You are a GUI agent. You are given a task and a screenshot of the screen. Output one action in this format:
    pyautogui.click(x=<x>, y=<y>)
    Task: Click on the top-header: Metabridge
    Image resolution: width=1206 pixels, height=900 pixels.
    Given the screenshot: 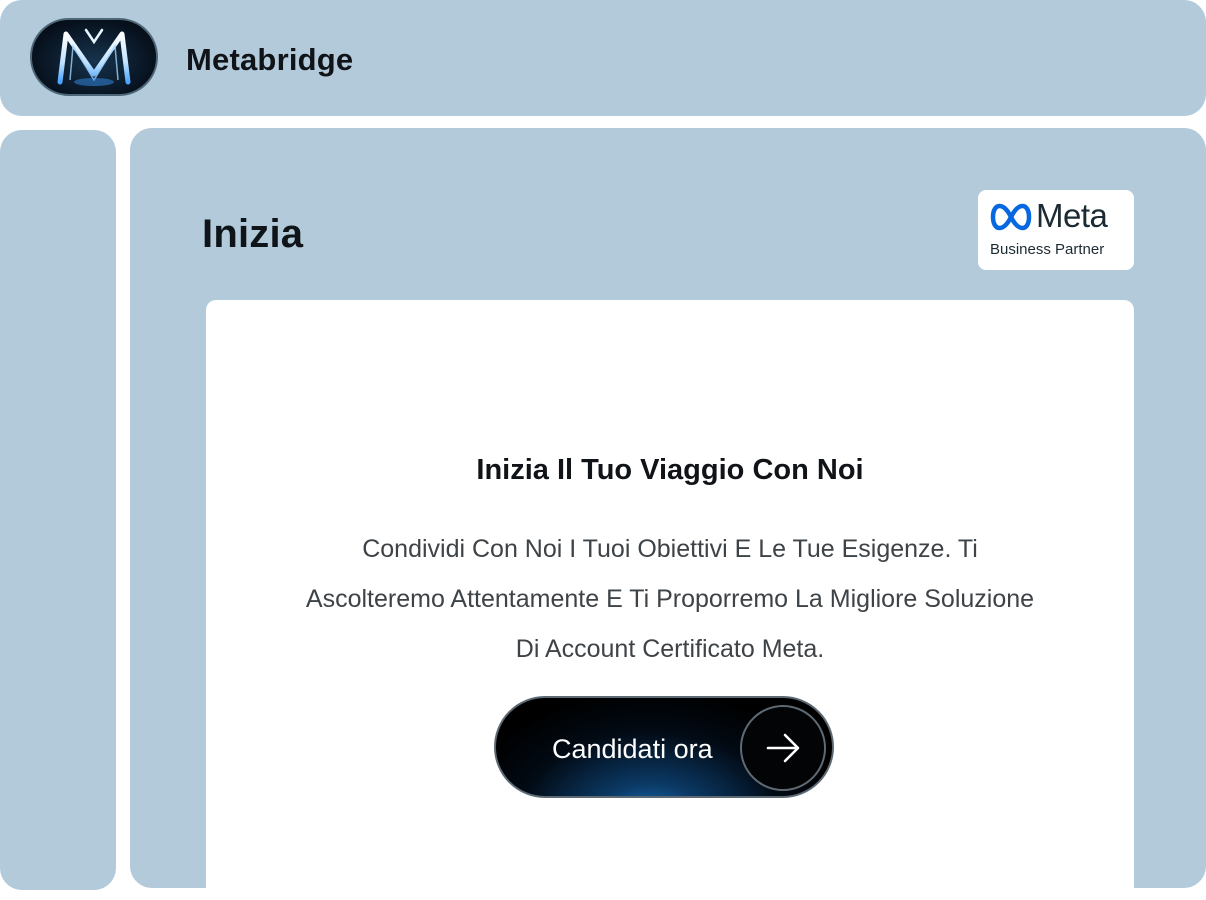 What is the action you would take?
    pyautogui.click(x=603, y=58)
    